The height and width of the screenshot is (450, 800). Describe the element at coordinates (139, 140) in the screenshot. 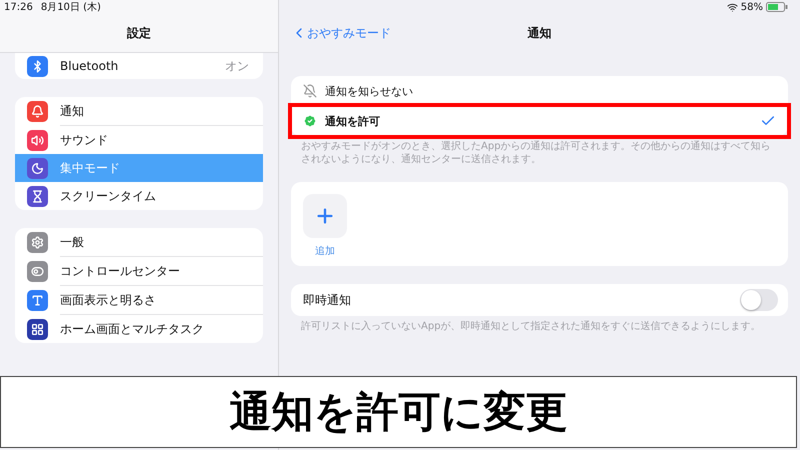

I see `sidebar-item: サウンド` at that location.